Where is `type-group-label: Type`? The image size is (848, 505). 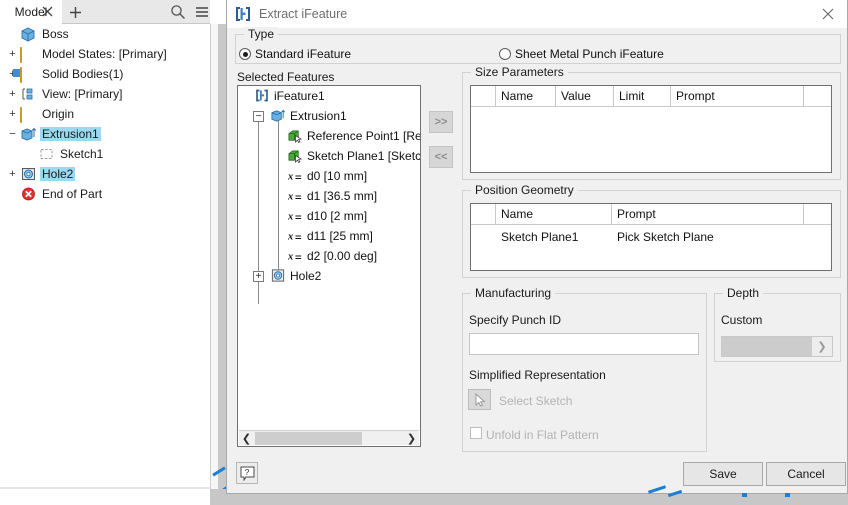
type-group-label: Type is located at coordinates (261, 34).